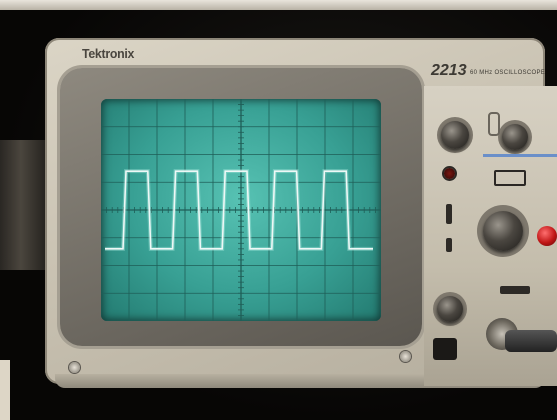  What do you see at coordinates (455, 135) in the screenshot?
I see `intensity-knob` at bounding box center [455, 135].